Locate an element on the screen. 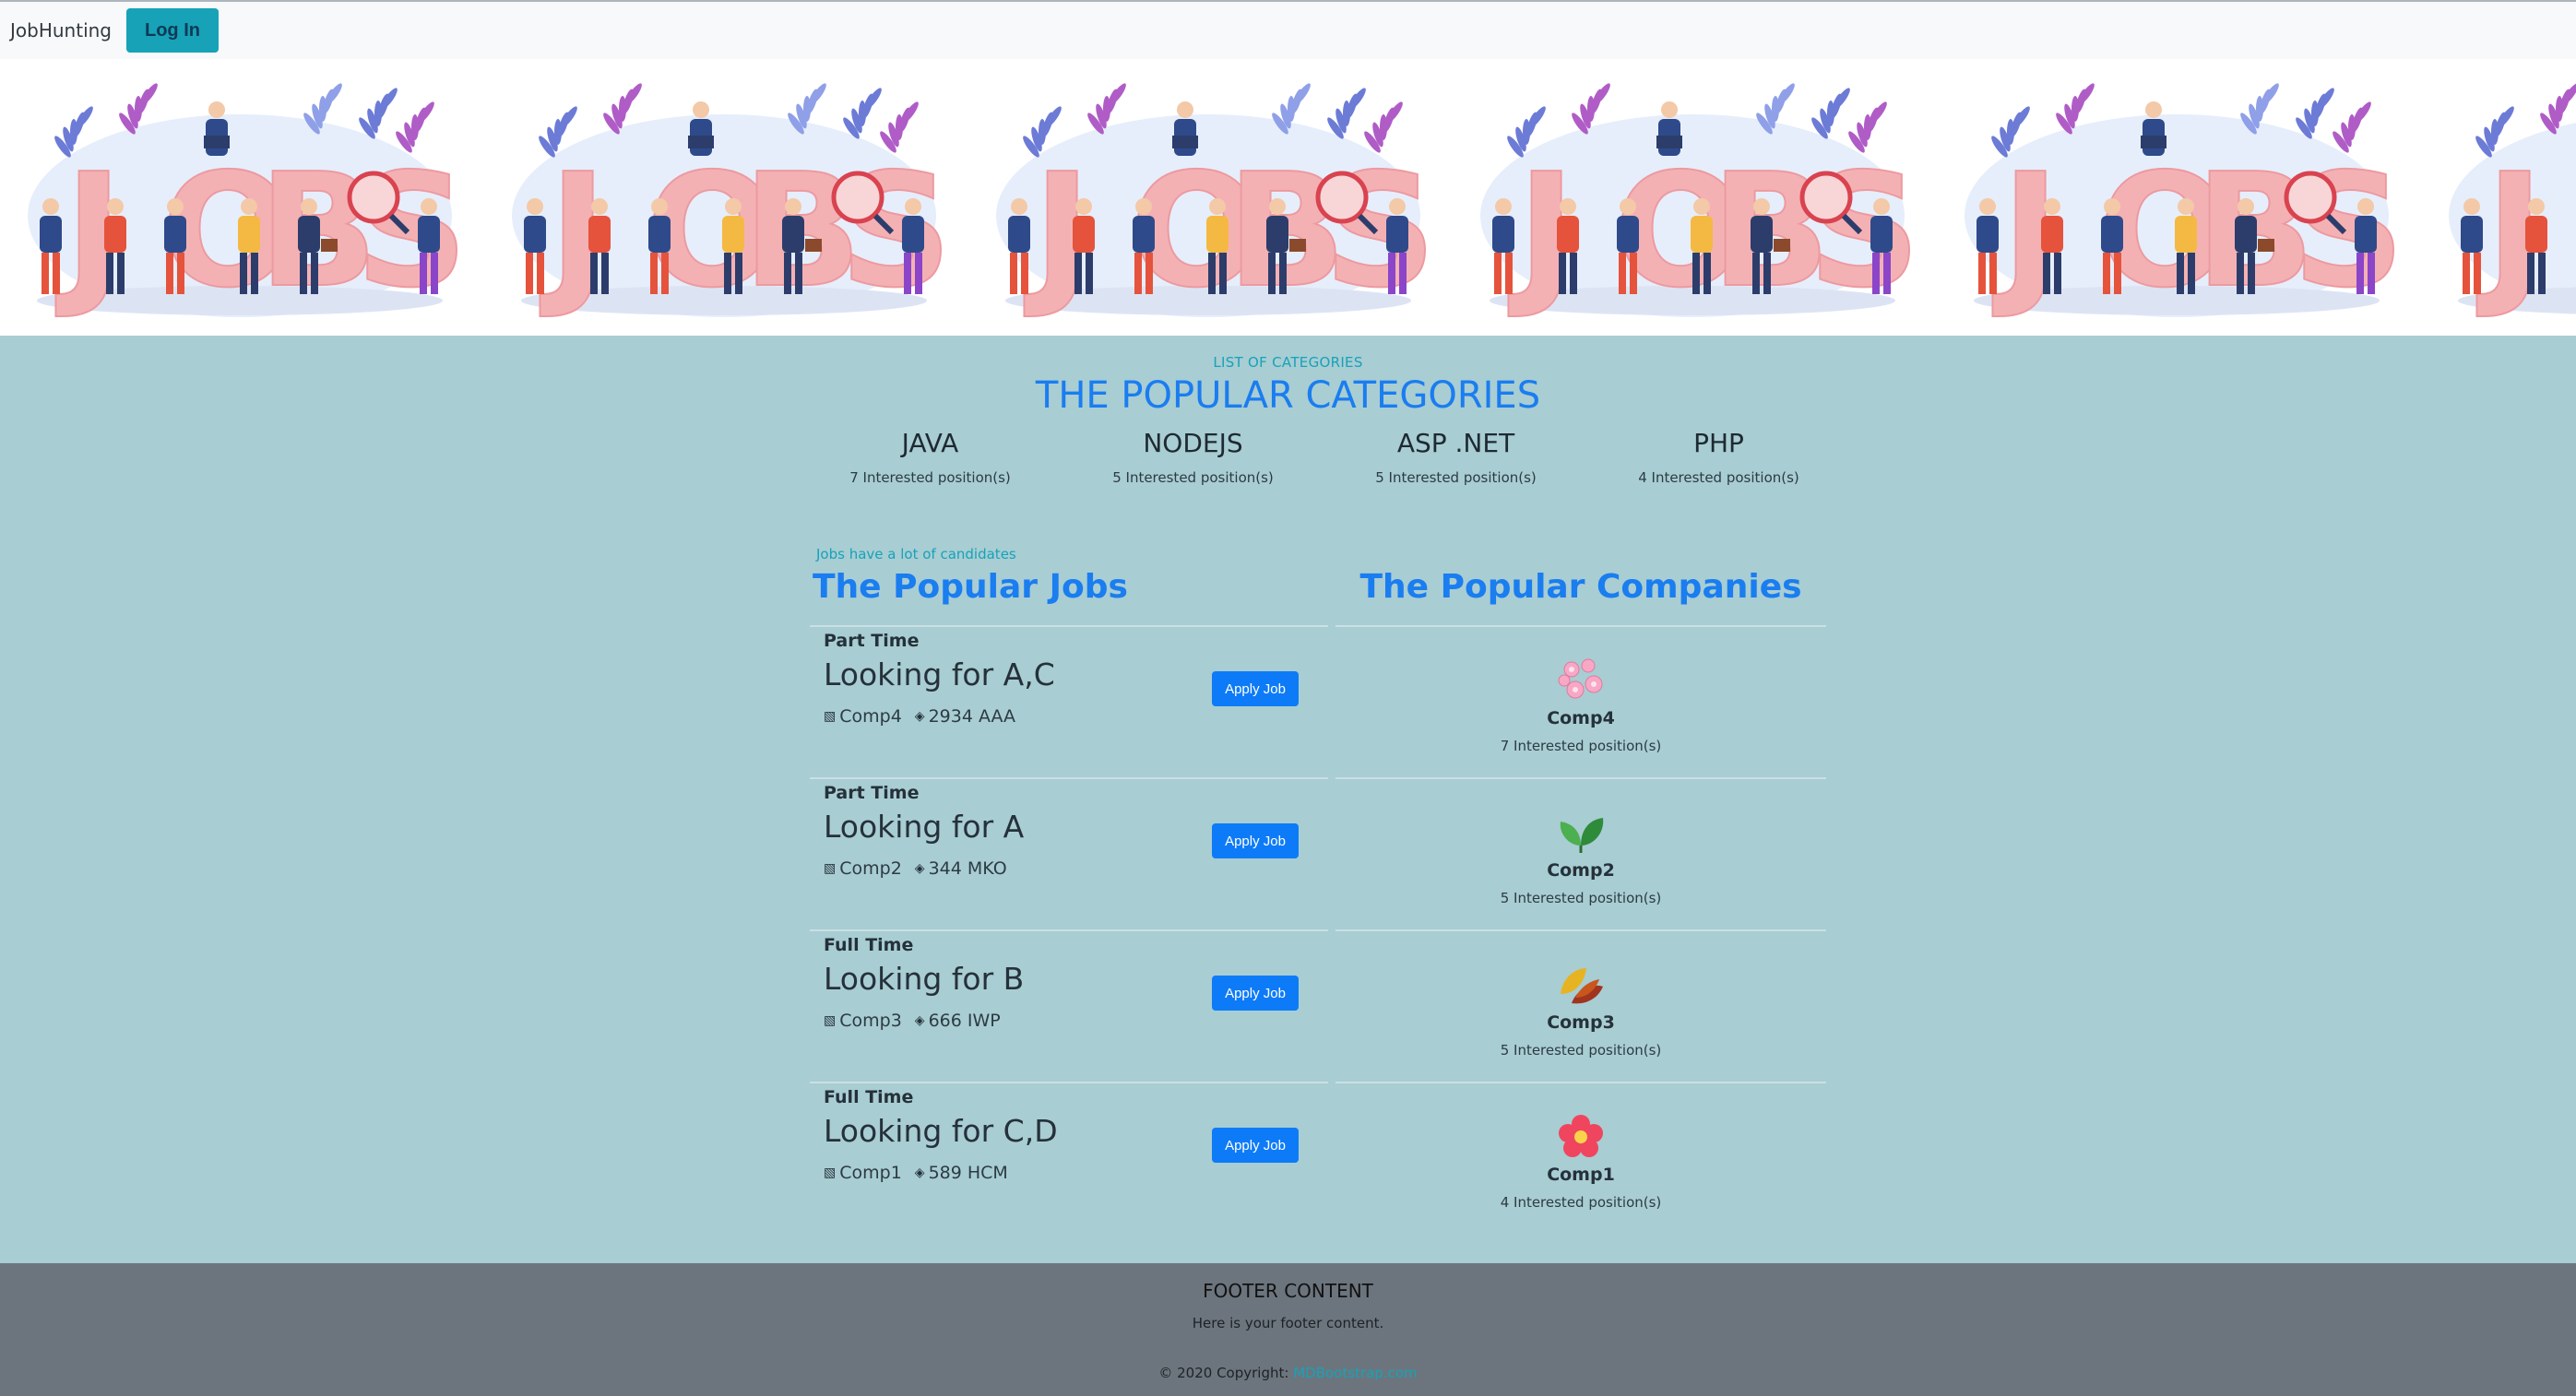 This screenshot has width=2576, height=1396. company-card: Comp1 4 Interested position(s) is located at coordinates (1580, 1158).